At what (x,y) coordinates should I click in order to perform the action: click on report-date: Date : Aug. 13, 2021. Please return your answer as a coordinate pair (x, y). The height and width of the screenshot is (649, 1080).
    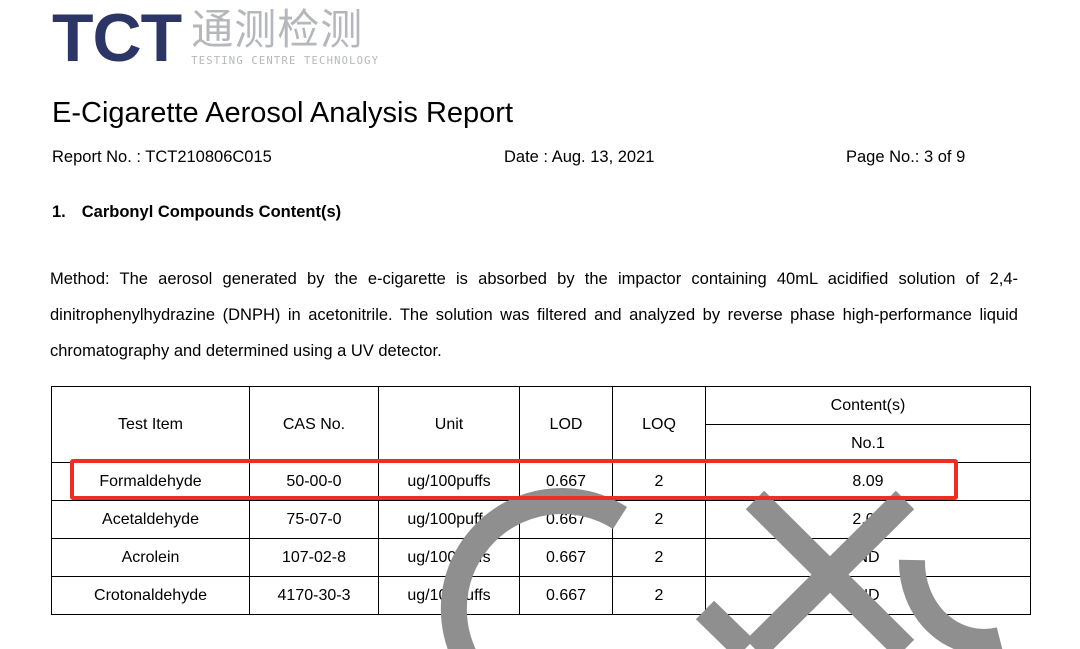
    Looking at the image, I should click on (579, 157).